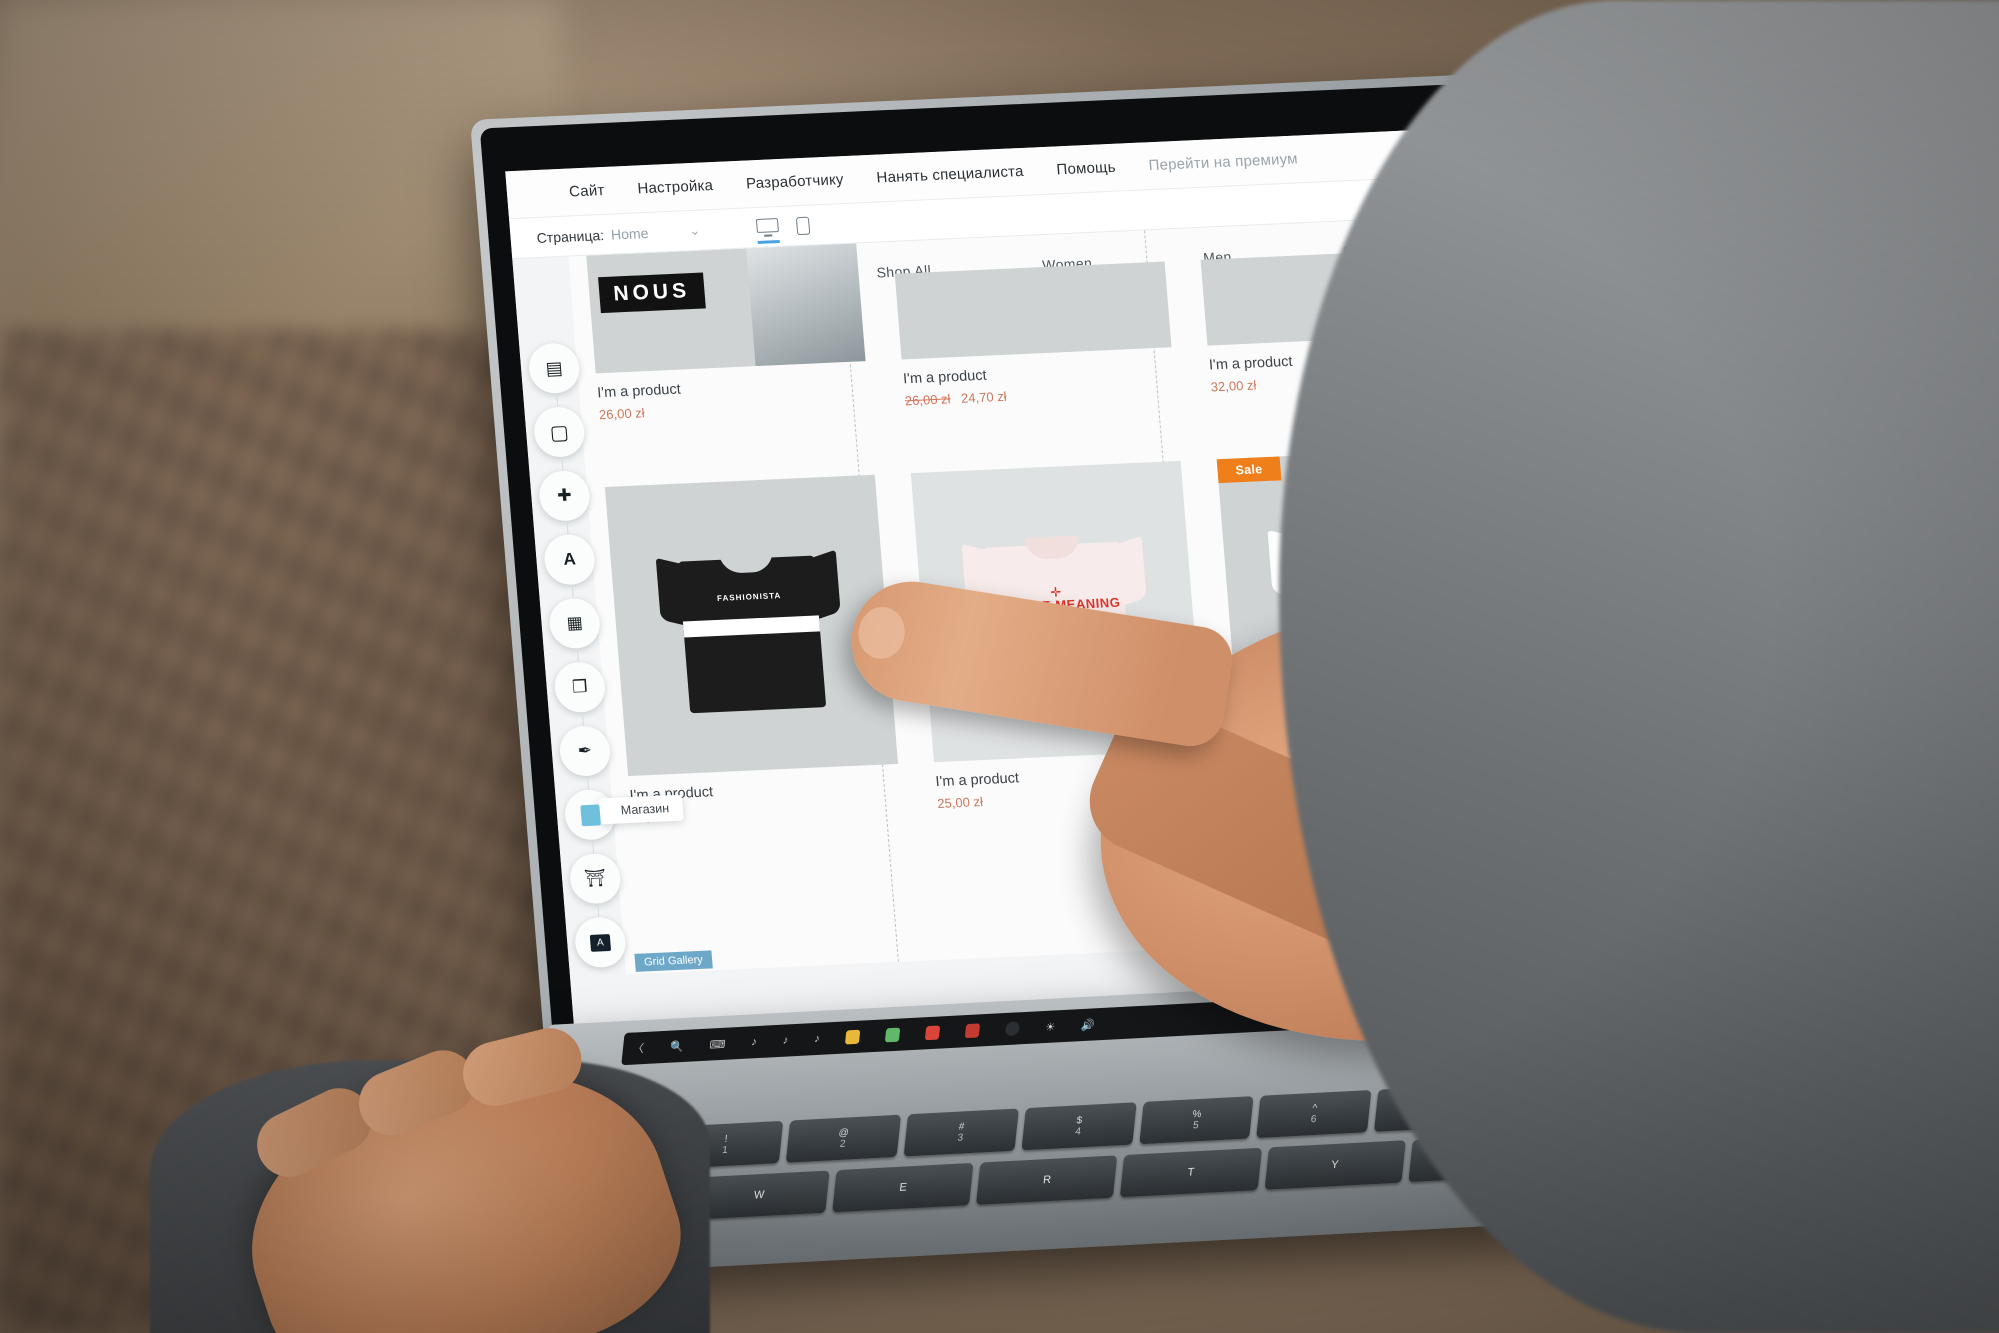 The height and width of the screenshot is (1333, 1999). What do you see at coordinates (638, 1048) in the screenshot?
I see `touchbar-back-icon: 〈` at bounding box center [638, 1048].